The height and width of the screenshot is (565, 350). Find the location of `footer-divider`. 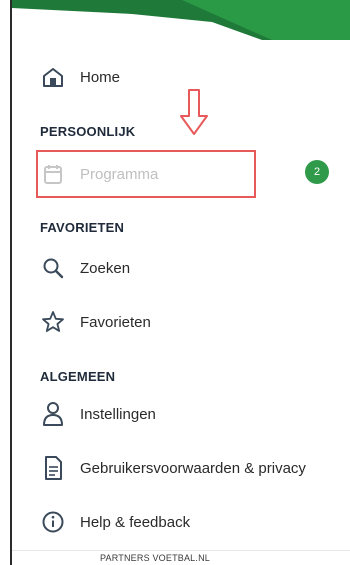

footer-divider is located at coordinates (181, 550).